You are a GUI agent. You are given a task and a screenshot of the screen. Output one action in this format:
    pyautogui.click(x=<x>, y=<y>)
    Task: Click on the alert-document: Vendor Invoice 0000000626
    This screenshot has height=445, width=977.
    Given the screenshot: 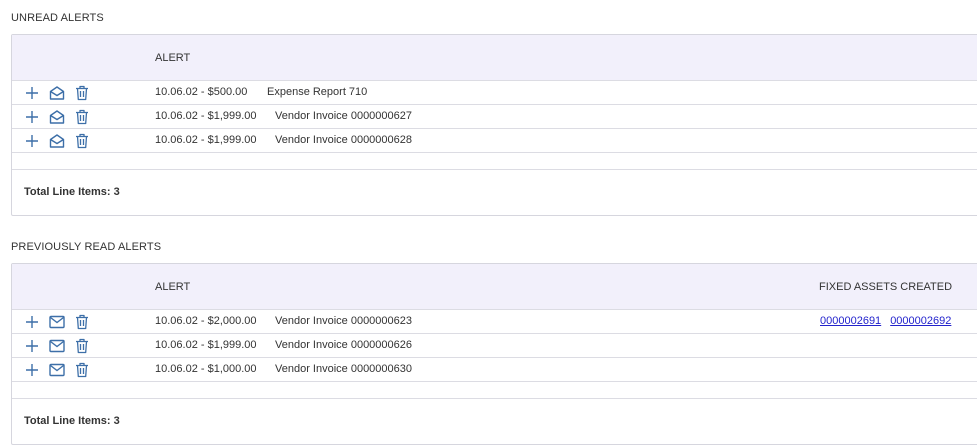 What is the action you would take?
    pyautogui.click(x=344, y=345)
    